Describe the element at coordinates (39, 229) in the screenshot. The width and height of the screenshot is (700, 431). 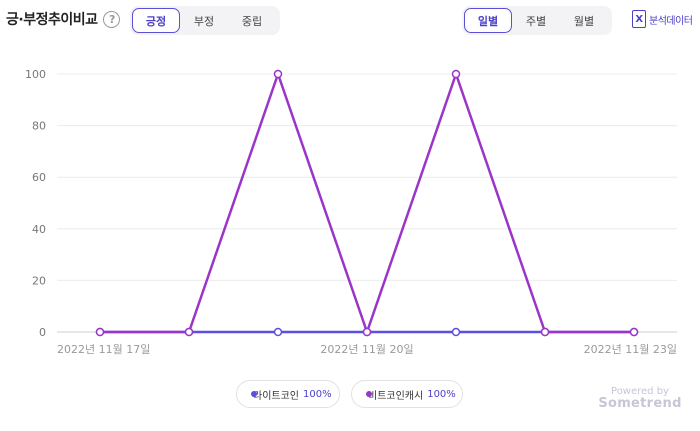
I see `y-tick-label: 40` at that location.